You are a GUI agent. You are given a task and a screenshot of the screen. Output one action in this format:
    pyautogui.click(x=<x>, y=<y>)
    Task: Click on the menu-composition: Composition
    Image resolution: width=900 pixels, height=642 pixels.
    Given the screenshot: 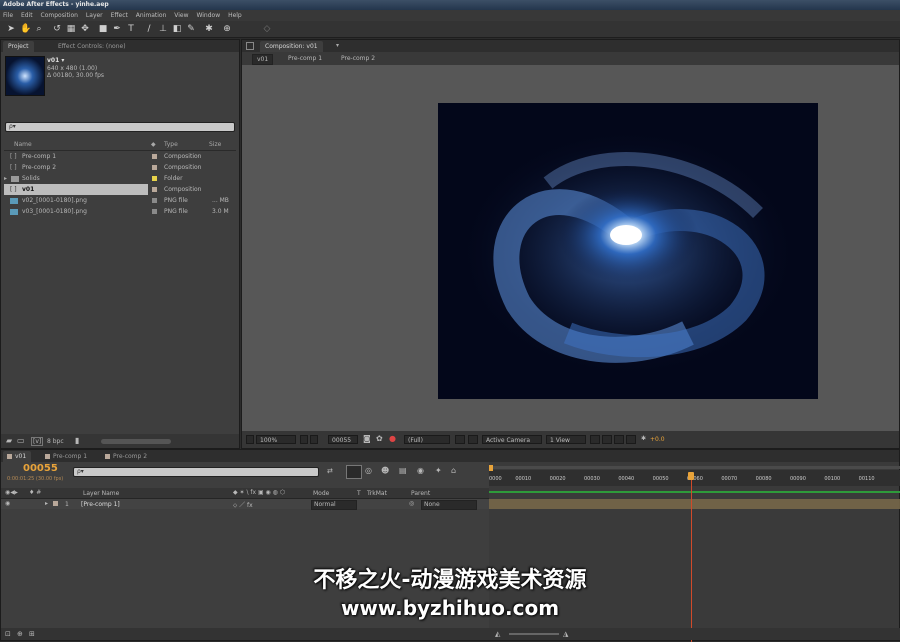 What is the action you would take?
    pyautogui.click(x=59, y=15)
    